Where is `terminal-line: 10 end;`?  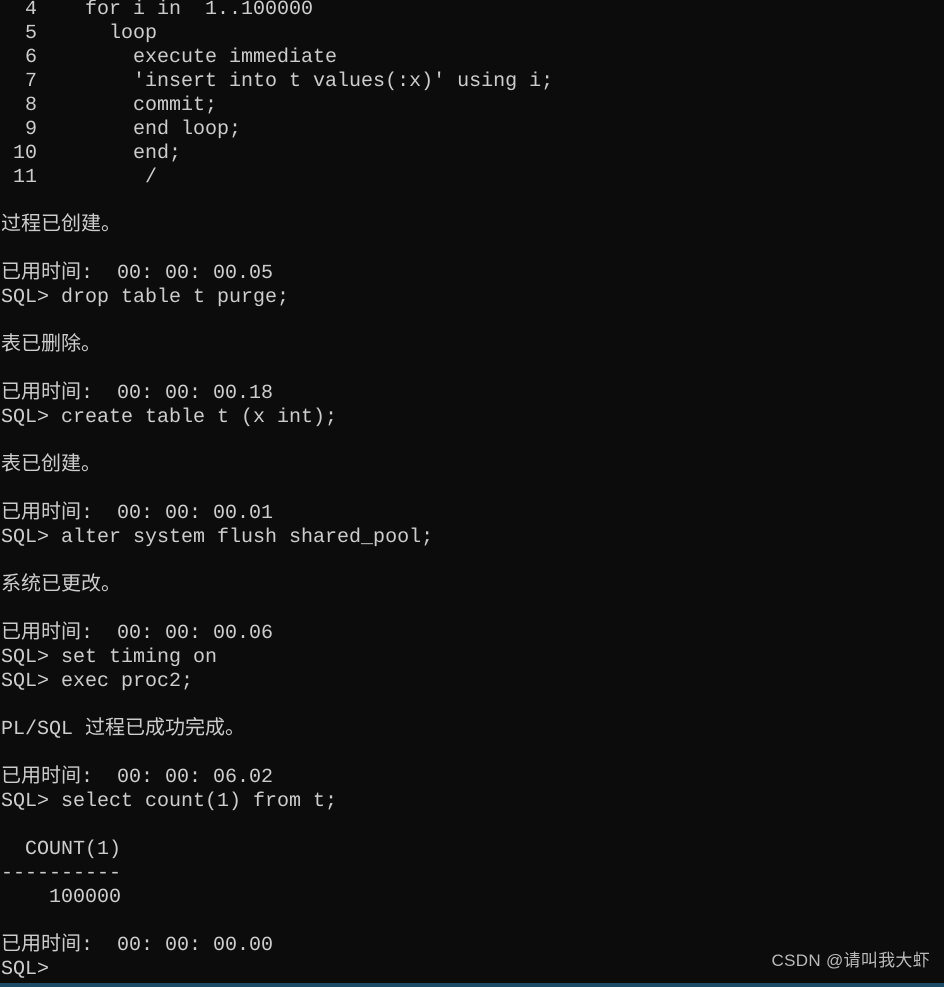
terminal-line: 10 end; is located at coordinates (91, 153).